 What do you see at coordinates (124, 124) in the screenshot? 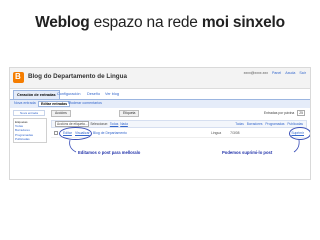
I see `select-none-link: Nada` at bounding box center [124, 124].